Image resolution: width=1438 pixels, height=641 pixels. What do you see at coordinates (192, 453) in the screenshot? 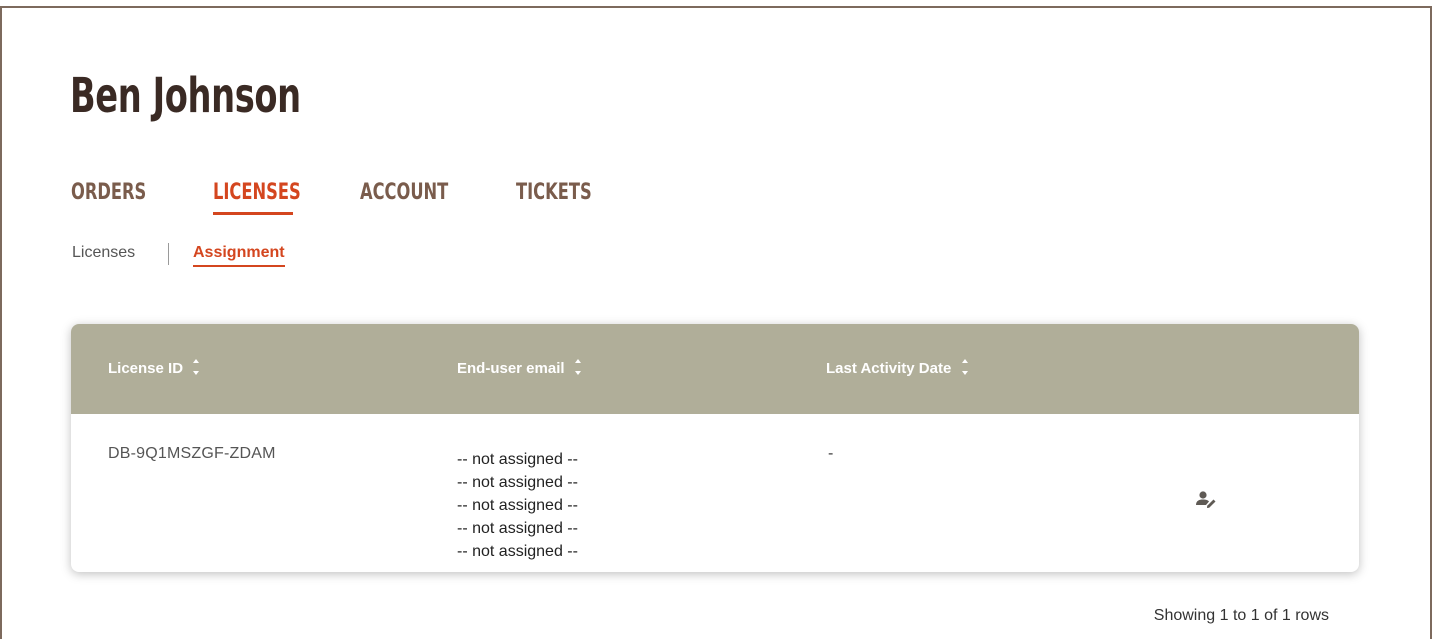
I see `license-id-cell: DB-9Q1MSZGF-ZDAM` at bounding box center [192, 453].